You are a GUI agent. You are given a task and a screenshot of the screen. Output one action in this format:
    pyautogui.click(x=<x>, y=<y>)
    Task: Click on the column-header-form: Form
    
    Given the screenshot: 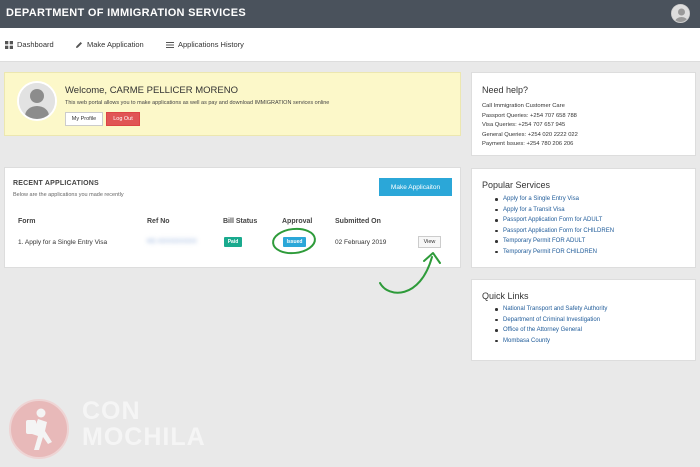 What is the action you would take?
    pyautogui.click(x=27, y=221)
    